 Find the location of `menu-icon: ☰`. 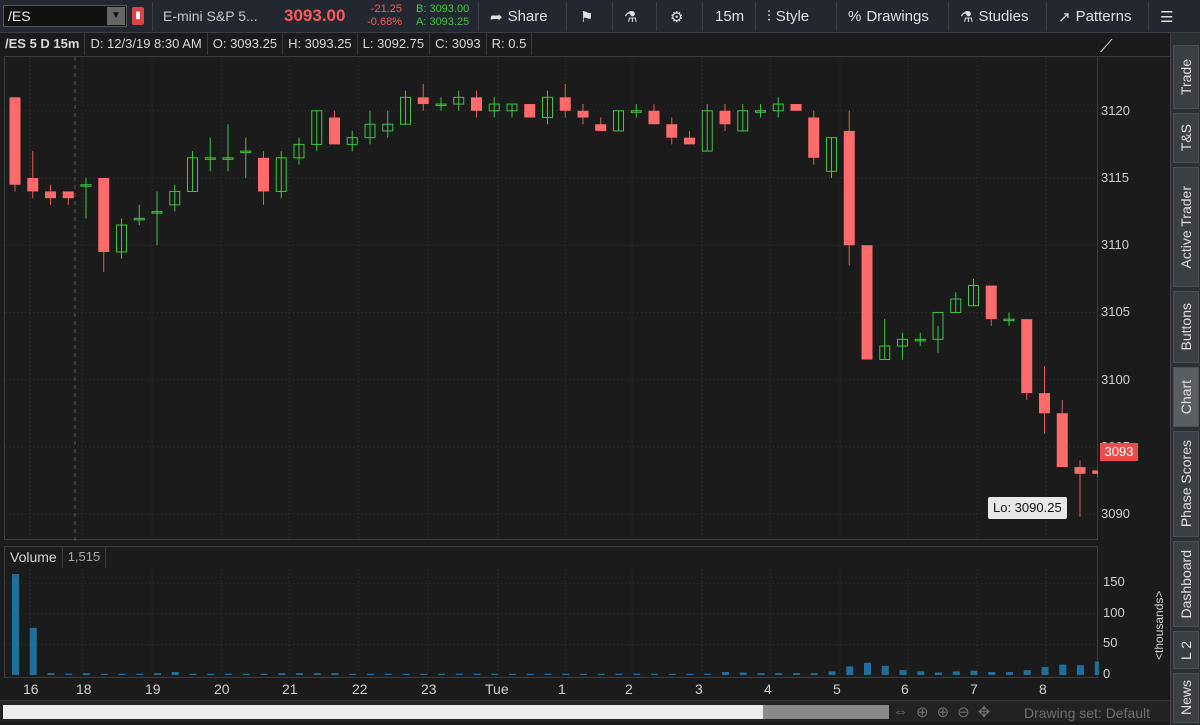

menu-icon: ☰ is located at coordinates (1167, 17).